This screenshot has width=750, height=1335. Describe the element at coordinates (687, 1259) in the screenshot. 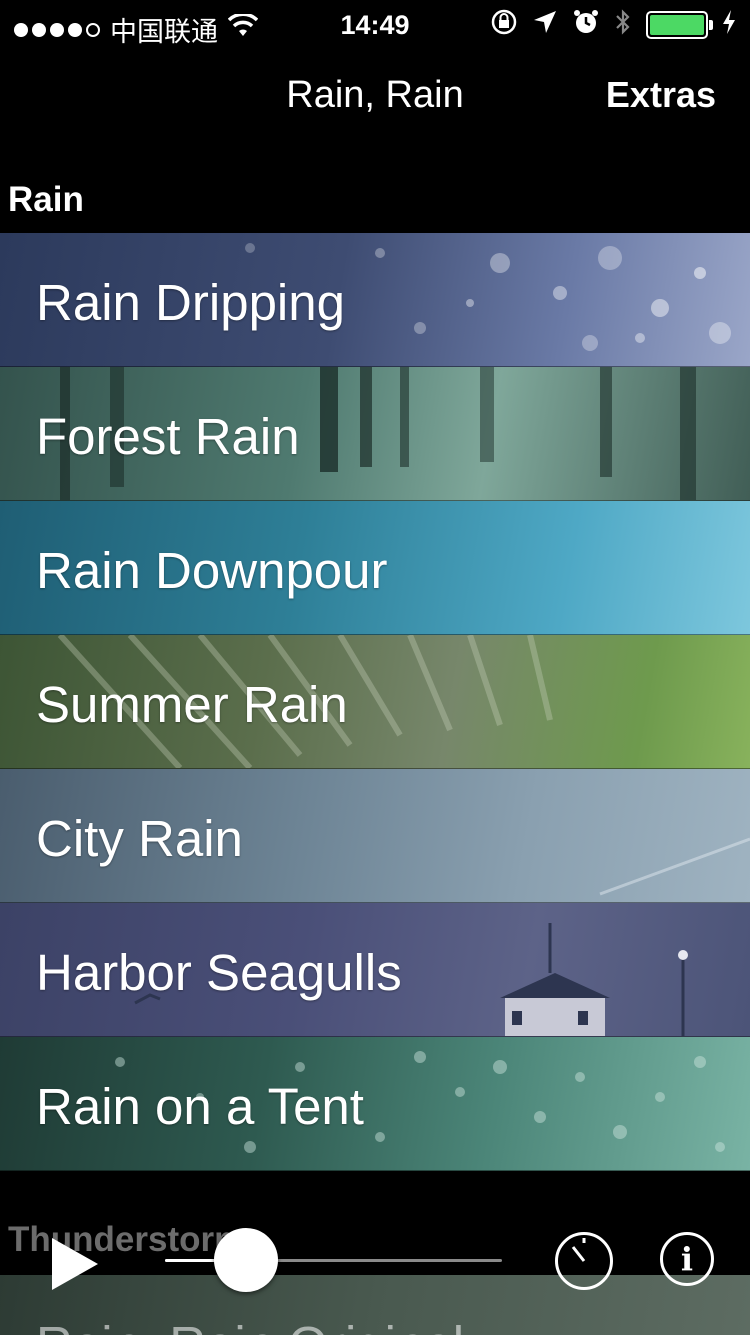

I see `info-icon: i` at that location.